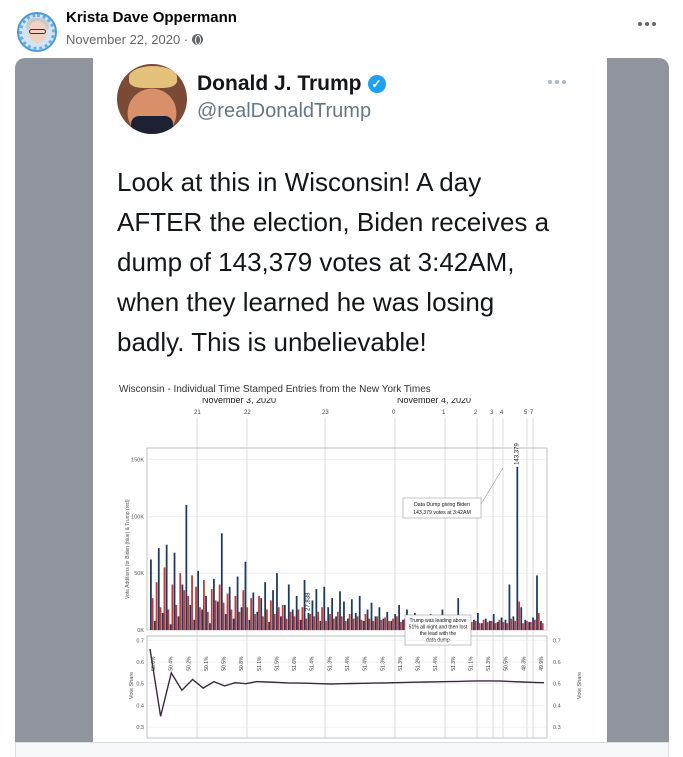 This screenshot has height=757, width=683. Describe the element at coordinates (198, 39) in the screenshot. I see `globe-icon` at that location.